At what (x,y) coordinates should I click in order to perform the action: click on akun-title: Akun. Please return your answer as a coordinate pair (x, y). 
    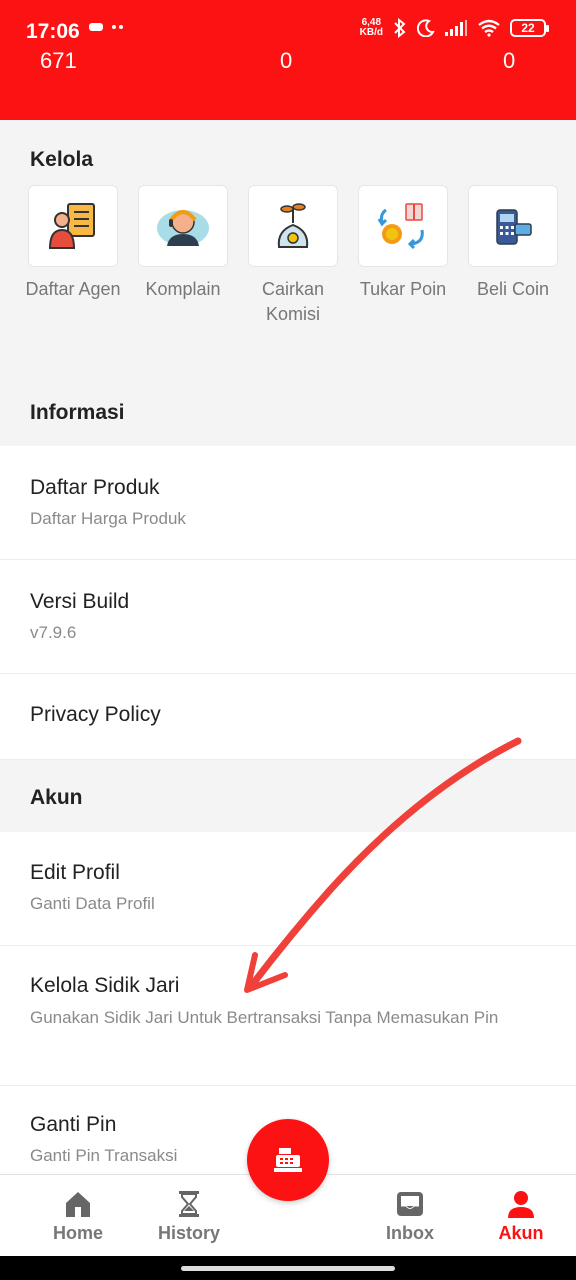
    Looking at the image, I should click on (56, 797).